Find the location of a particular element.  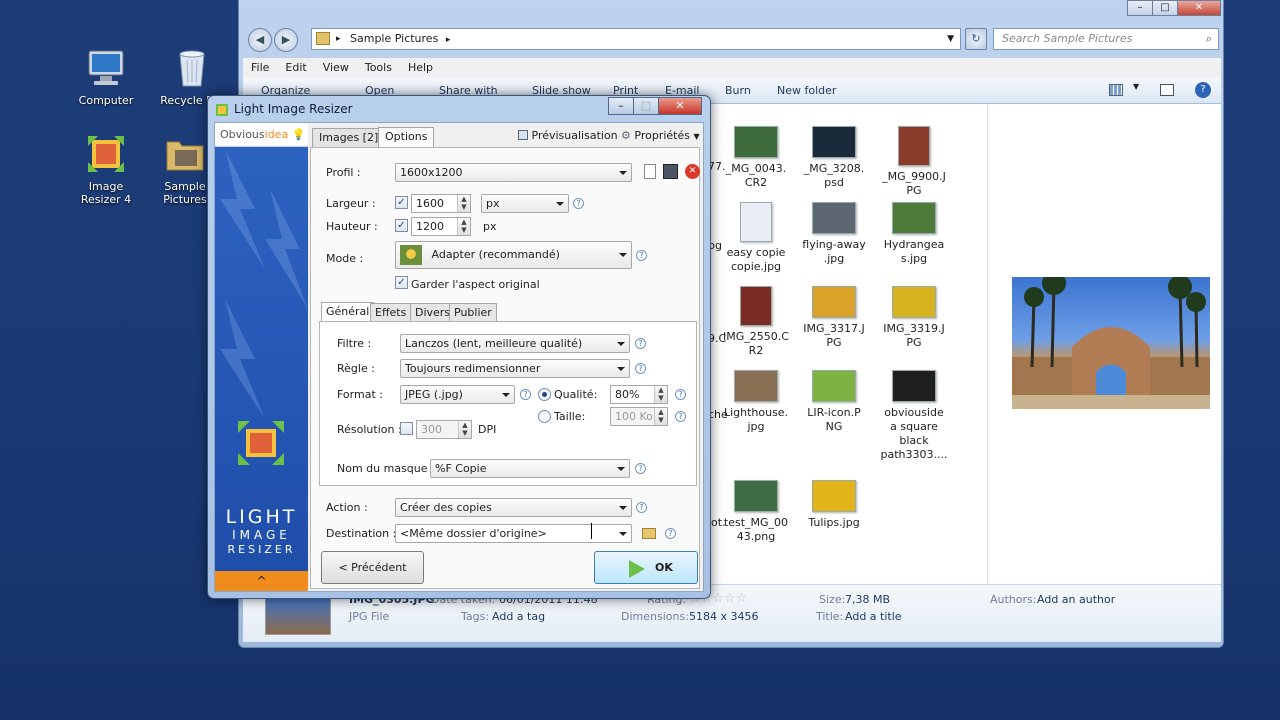

menu-file: File is located at coordinates (260, 68).